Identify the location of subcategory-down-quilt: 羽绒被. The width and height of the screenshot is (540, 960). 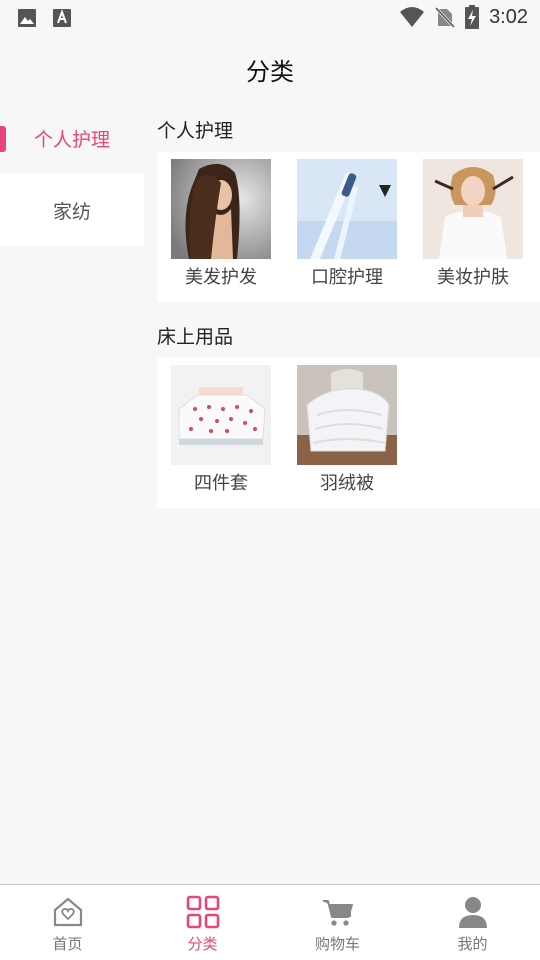
(347, 430).